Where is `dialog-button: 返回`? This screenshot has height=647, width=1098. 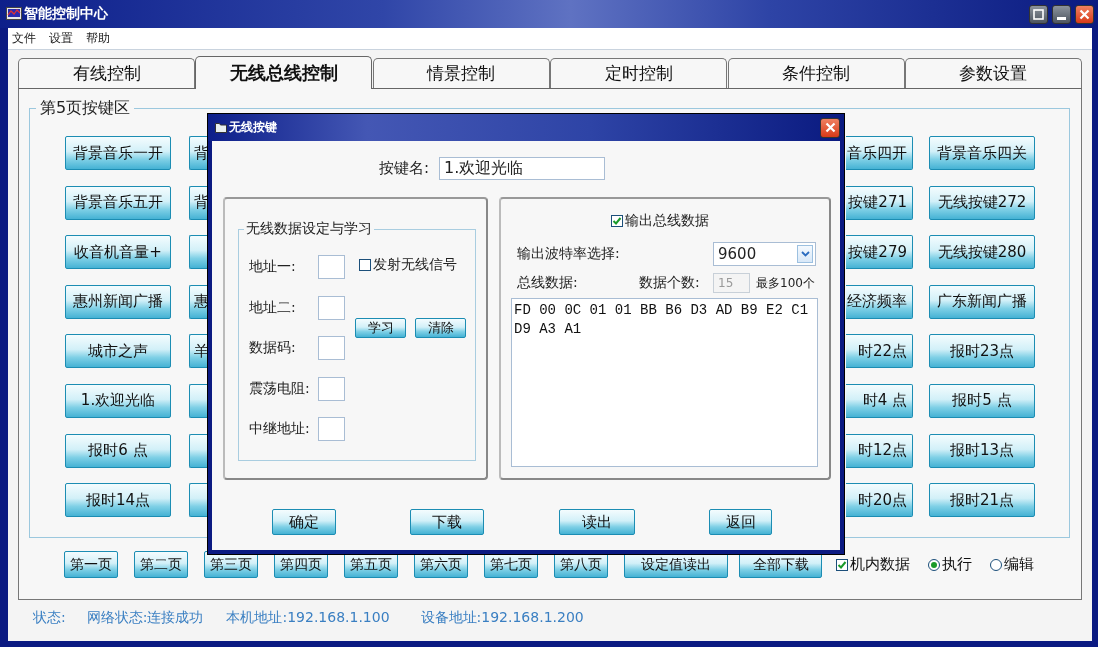 dialog-button: 返回 is located at coordinates (740, 522).